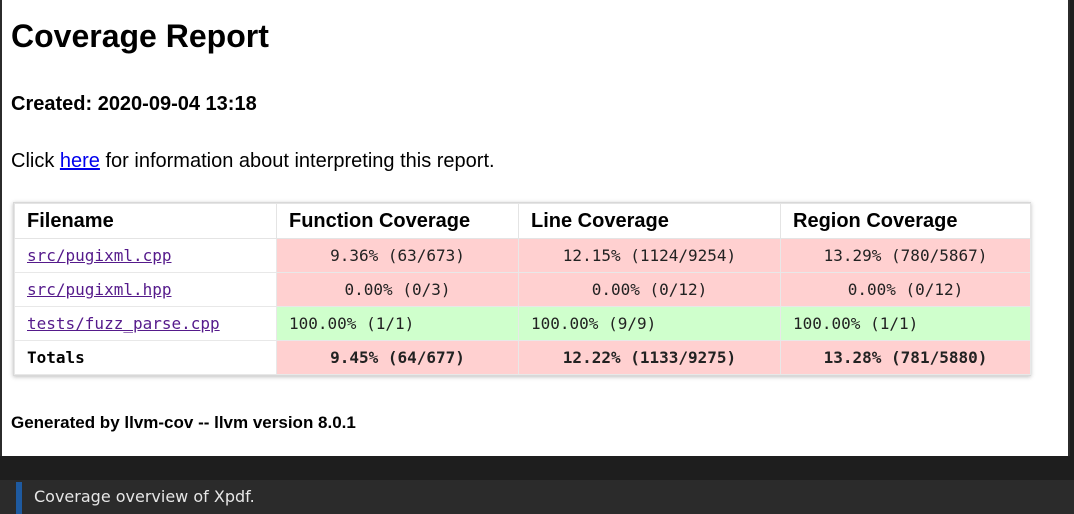 This screenshot has width=1074, height=514. I want to click on filename-cell: tests/fuzz_parse.cpp, so click(145, 323).